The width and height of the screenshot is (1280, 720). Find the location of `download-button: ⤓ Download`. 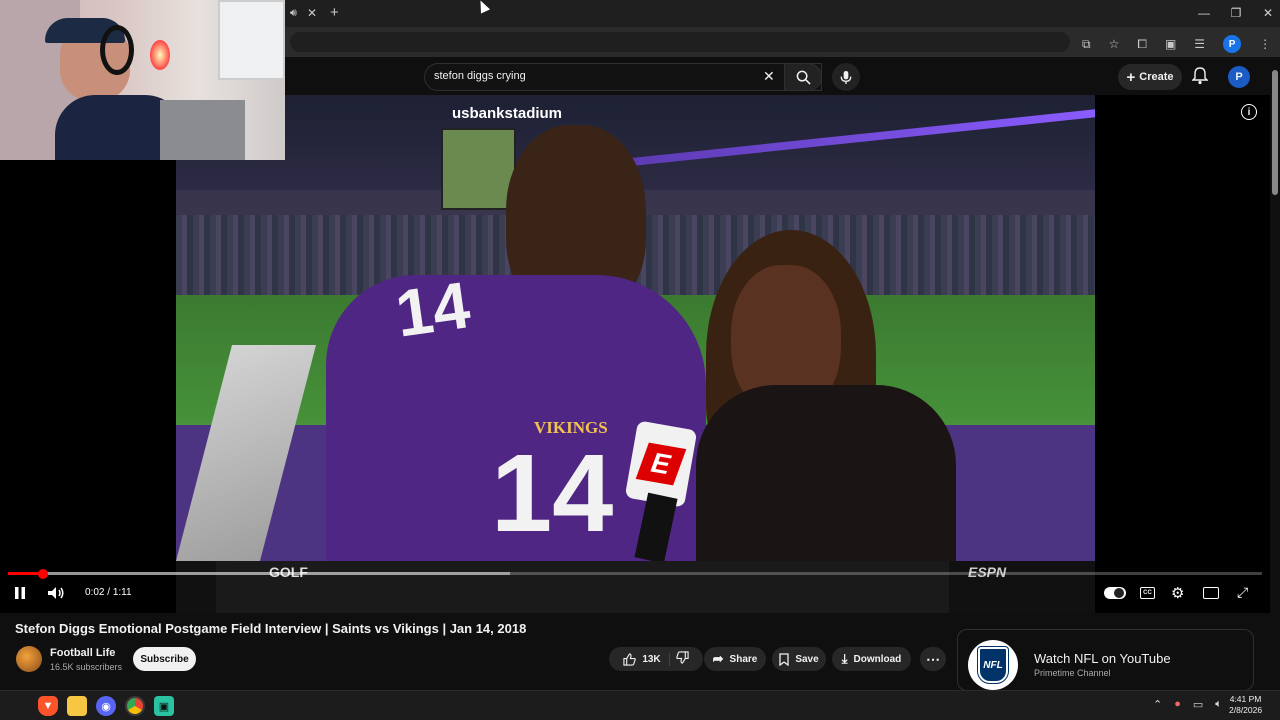

download-button: ⤓ Download is located at coordinates (871, 659).